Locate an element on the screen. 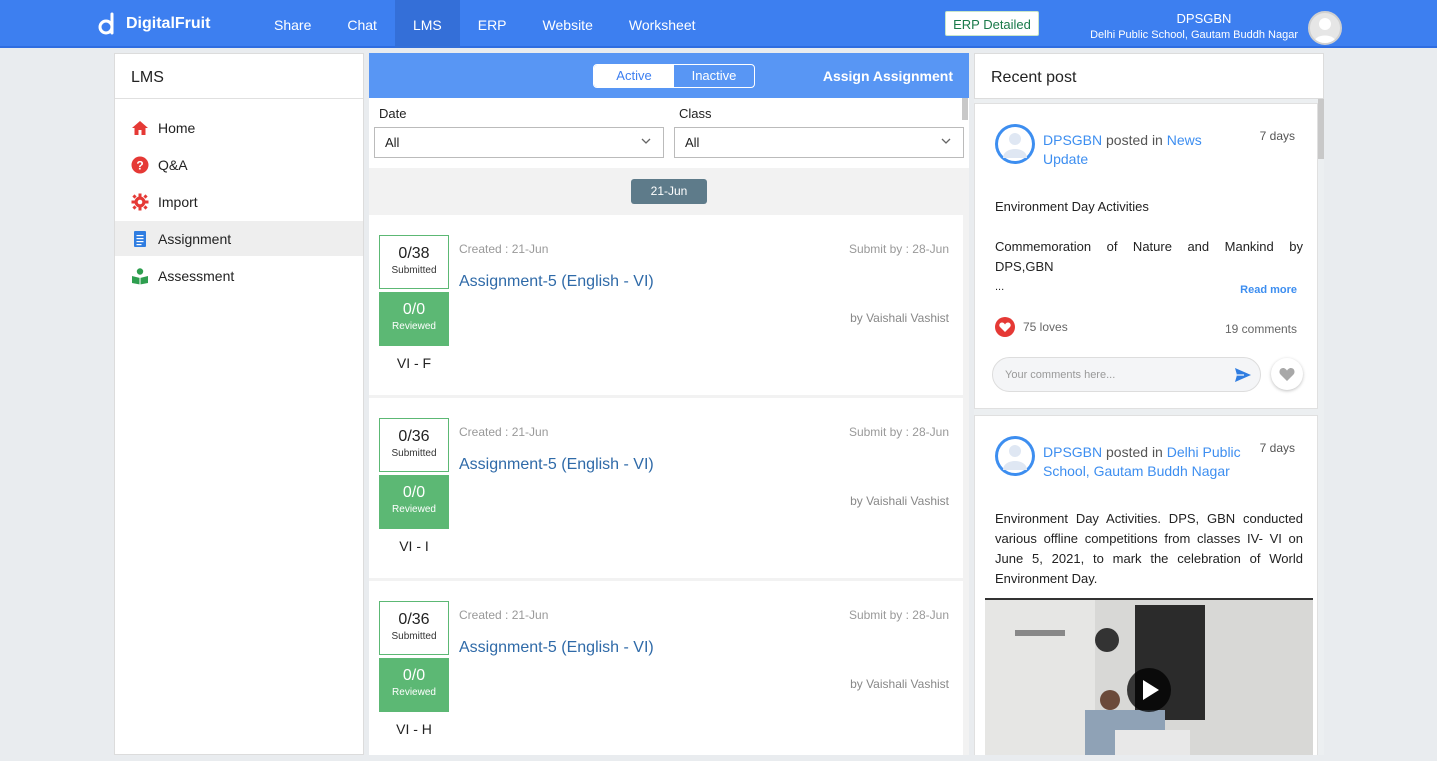 Image resolution: width=1437 pixels, height=761 pixels. post-title: Environment Day Activities is located at coordinates (1072, 206).